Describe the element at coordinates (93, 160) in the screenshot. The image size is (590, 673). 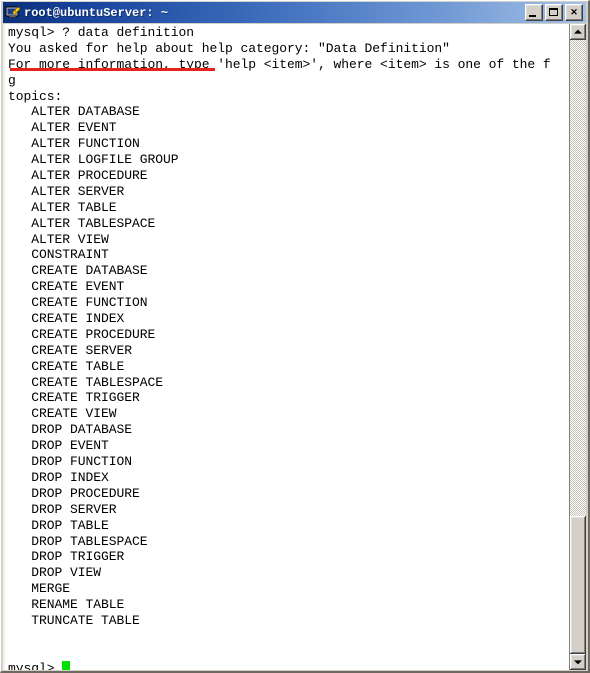
I see `terminal-line: ALTER LOGFILE GROUP` at that location.